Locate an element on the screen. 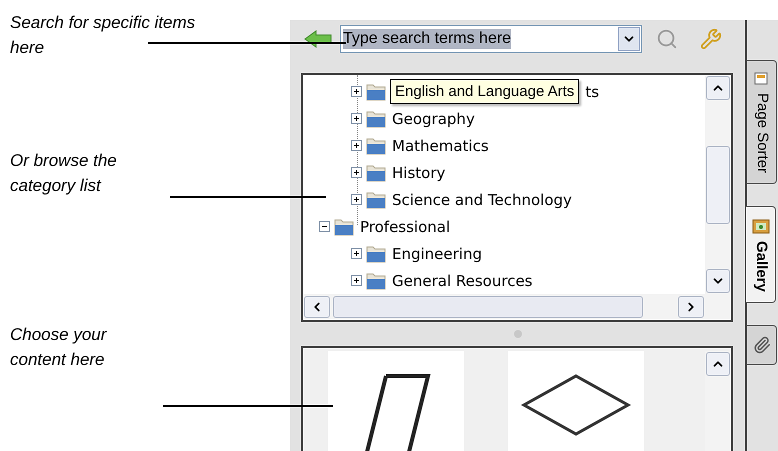  dropdown-button is located at coordinates (629, 38).